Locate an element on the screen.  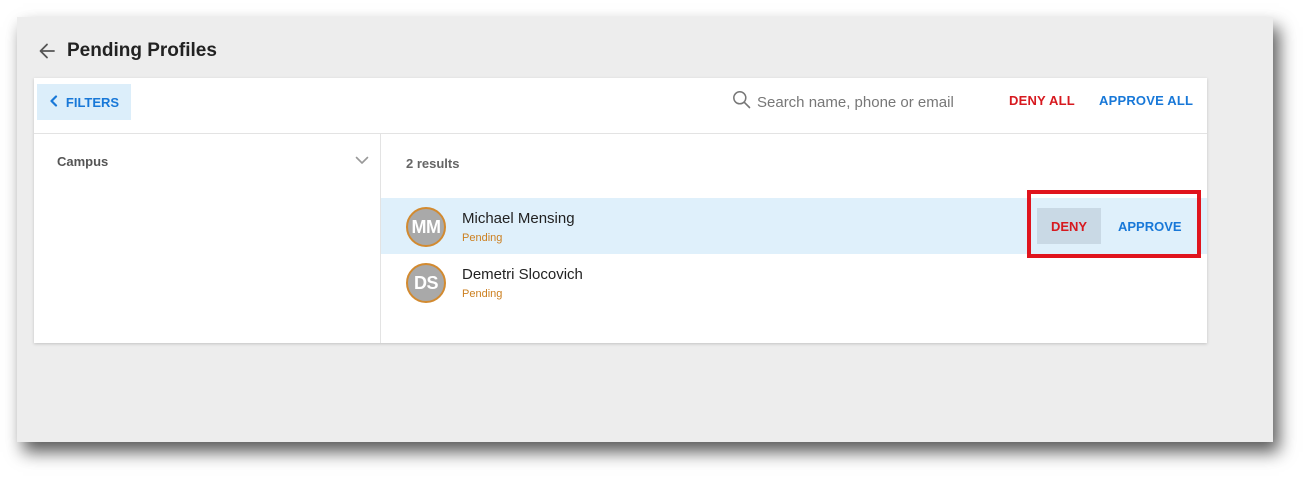
approve-all-button: APPROVE ALL is located at coordinates (1146, 100).